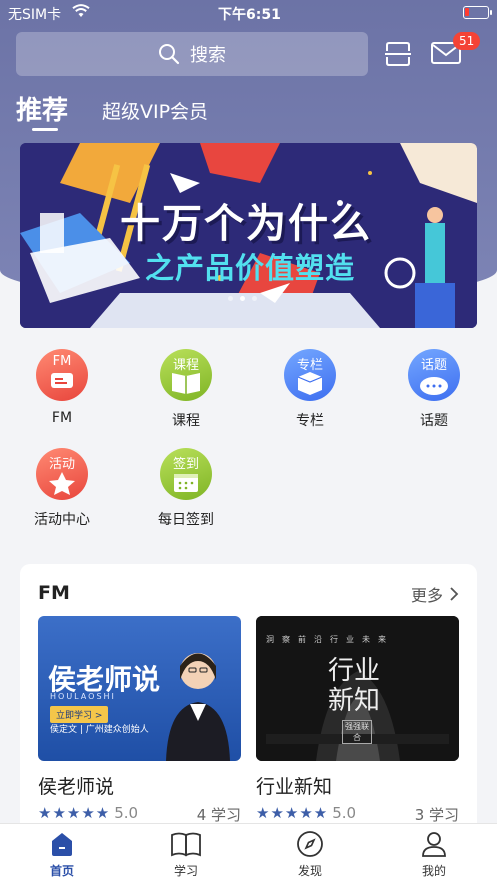 The width and height of the screenshot is (497, 883). I want to click on cover-tagline: 洞察前沿行业未来, so click(330, 639).